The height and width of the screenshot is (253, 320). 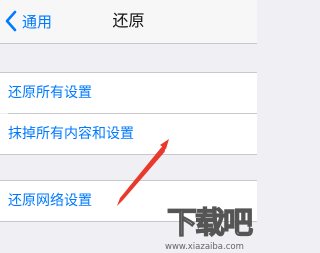 I want to click on list-item-label: 还原所有设置, so click(x=50, y=93).